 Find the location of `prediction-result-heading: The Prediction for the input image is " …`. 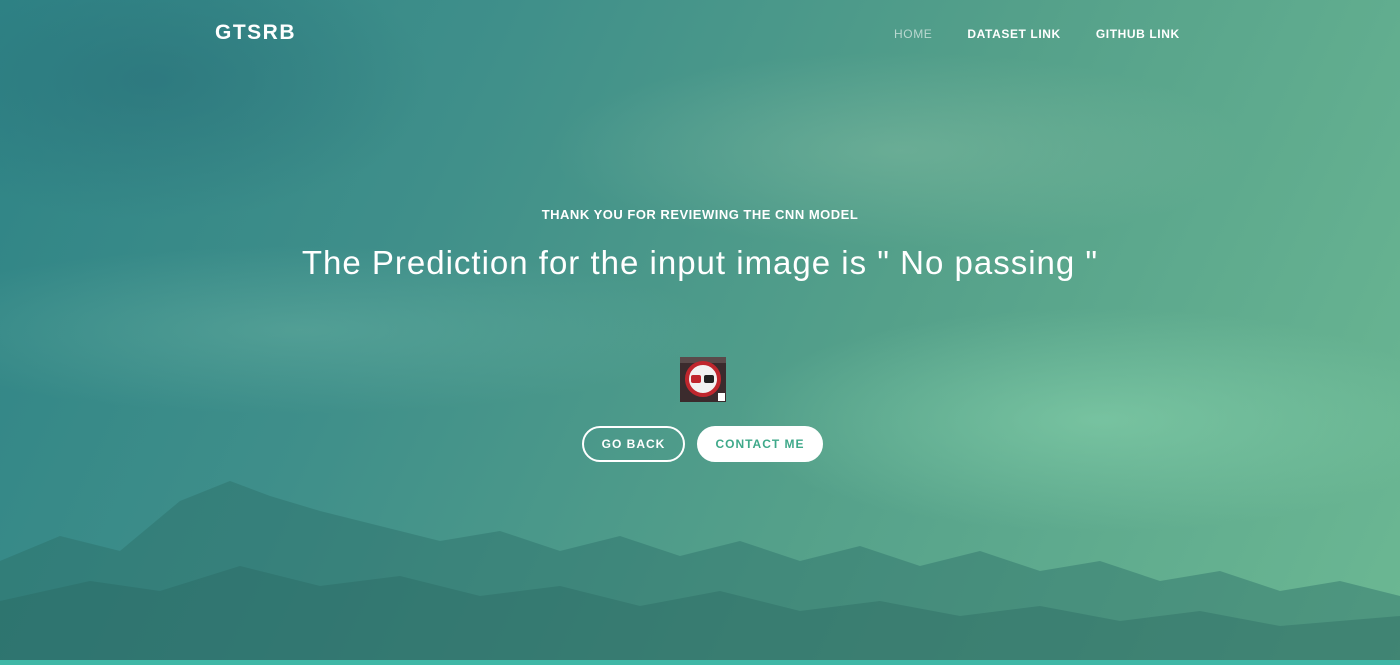

prediction-result-heading: The Prediction for the input image is " … is located at coordinates (700, 262).